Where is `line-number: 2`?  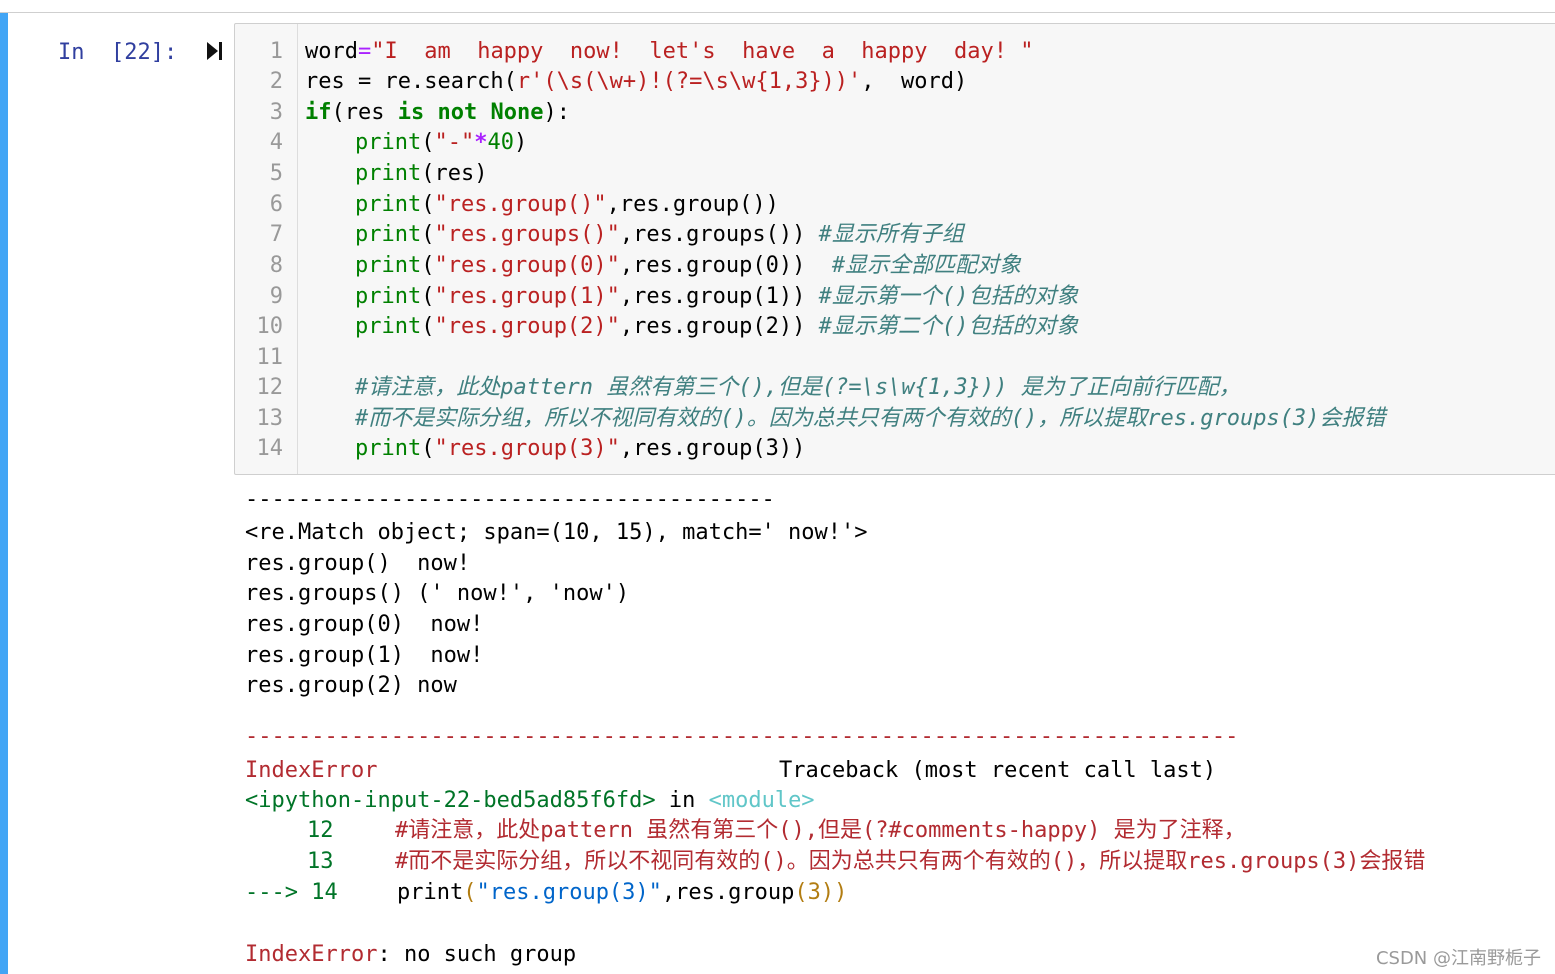
line-number: 2 is located at coordinates (276, 81).